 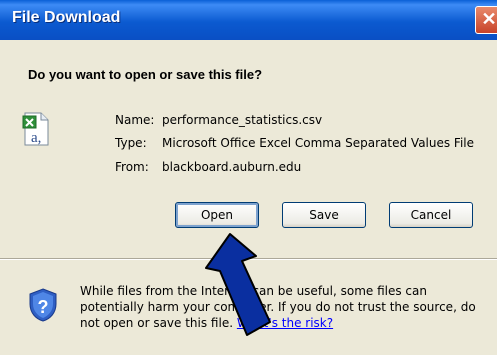 I want to click on pointer-arrow-icon, so click(x=238, y=284).